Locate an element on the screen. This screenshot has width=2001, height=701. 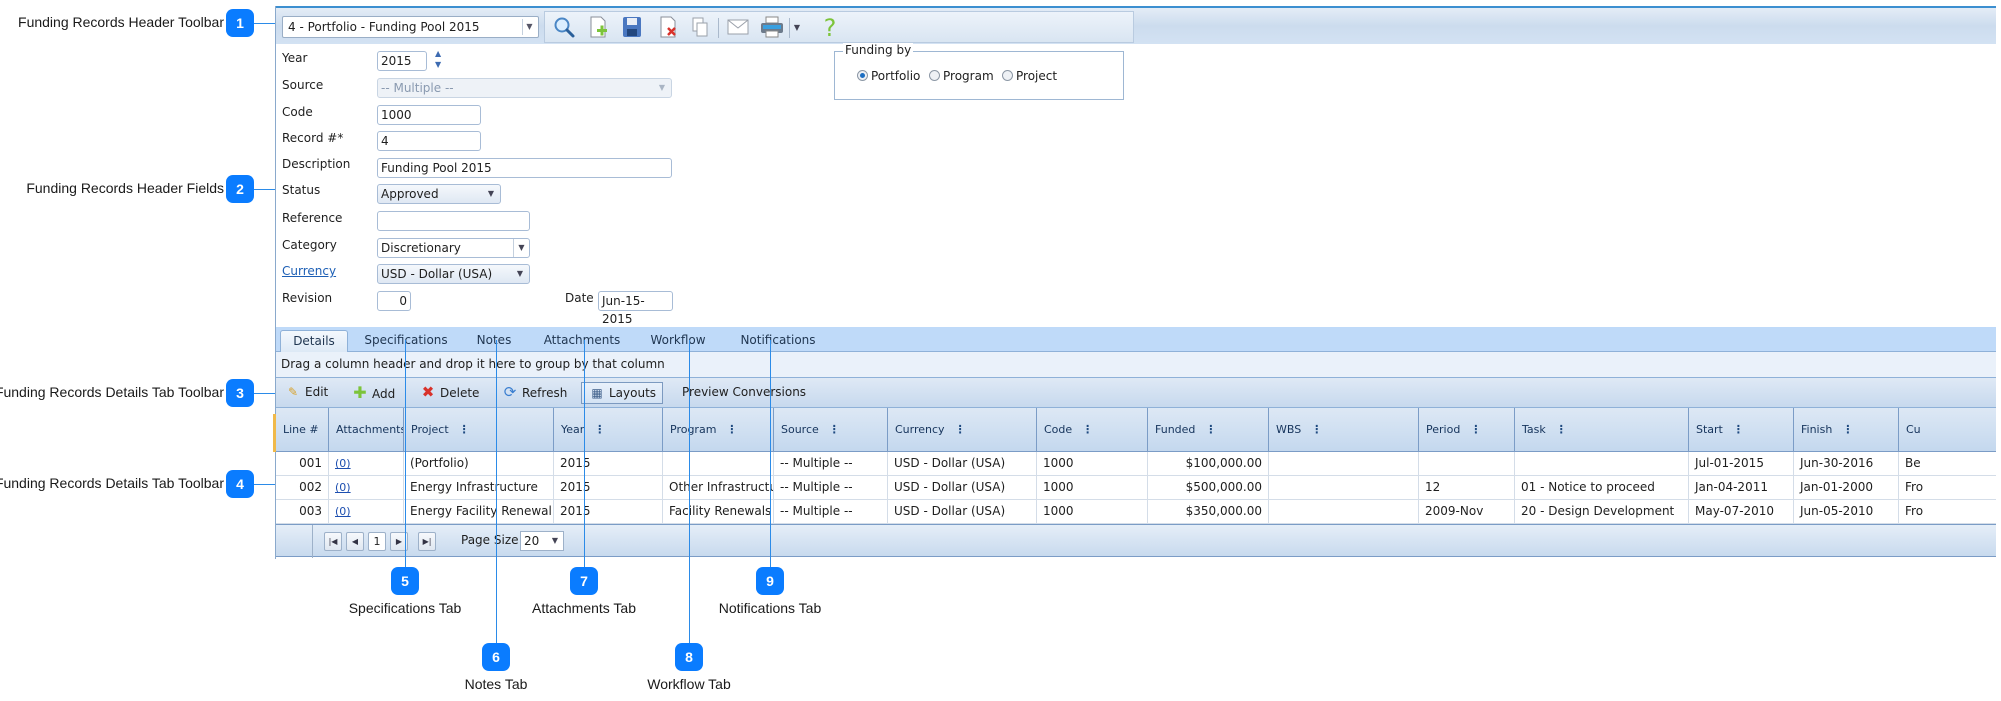
column-header-currency: Currency ⋮ is located at coordinates (962, 430).